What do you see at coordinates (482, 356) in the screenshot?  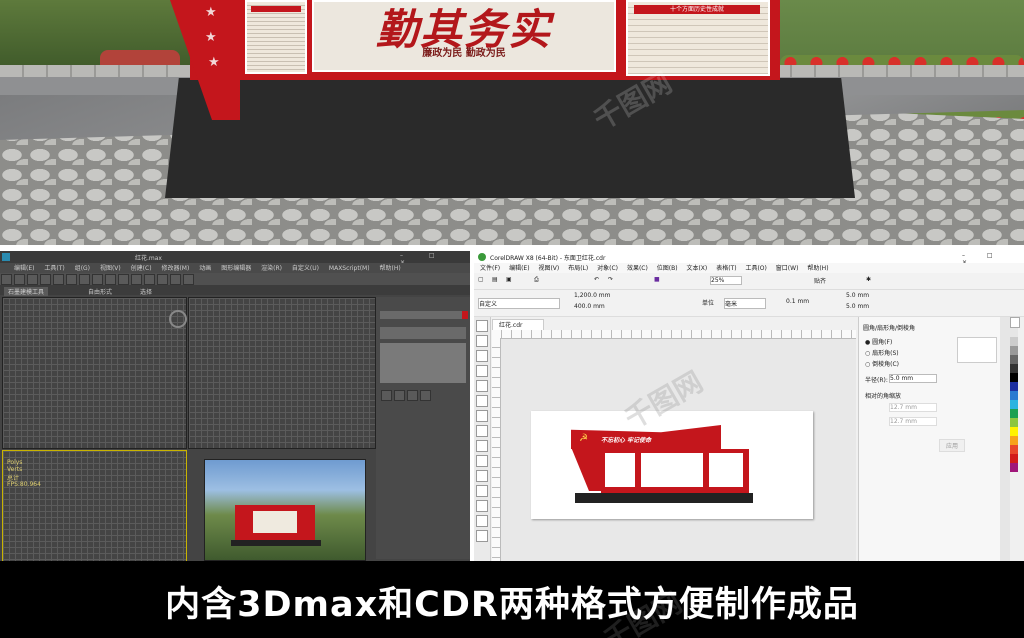 I see `crop-tool-icon` at bounding box center [482, 356].